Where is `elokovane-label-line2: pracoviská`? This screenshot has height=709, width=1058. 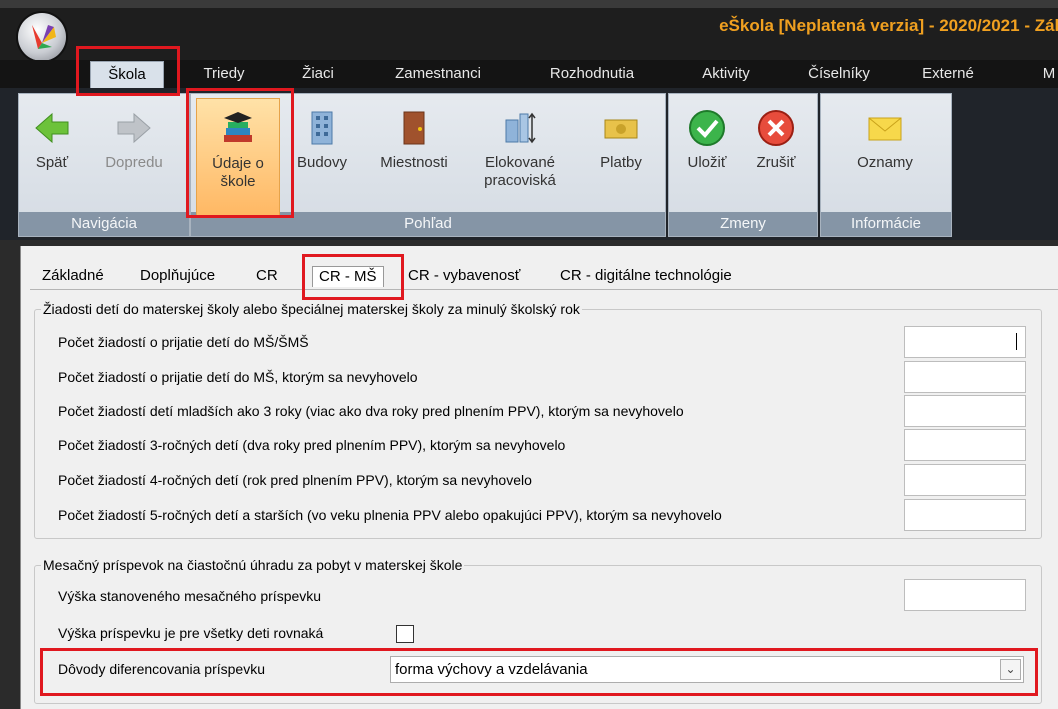
elokovane-label-line2: pracoviská is located at coordinates (520, 180).